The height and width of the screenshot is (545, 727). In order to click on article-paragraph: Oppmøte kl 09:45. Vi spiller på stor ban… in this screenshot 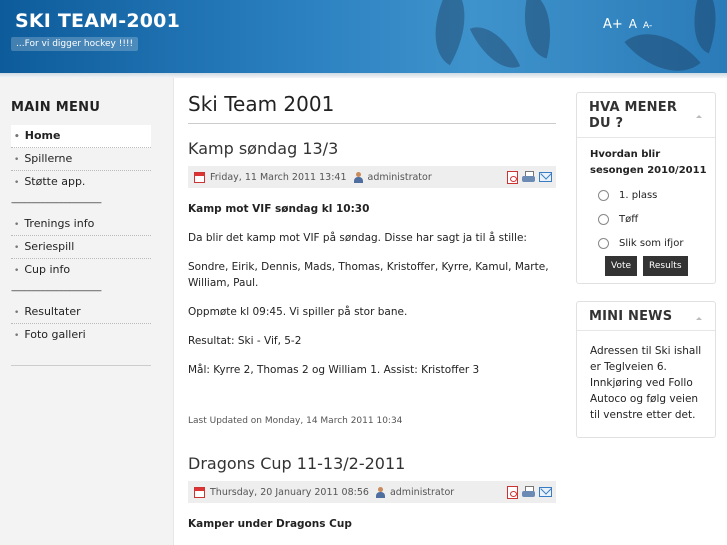, I will do `click(298, 312)`.